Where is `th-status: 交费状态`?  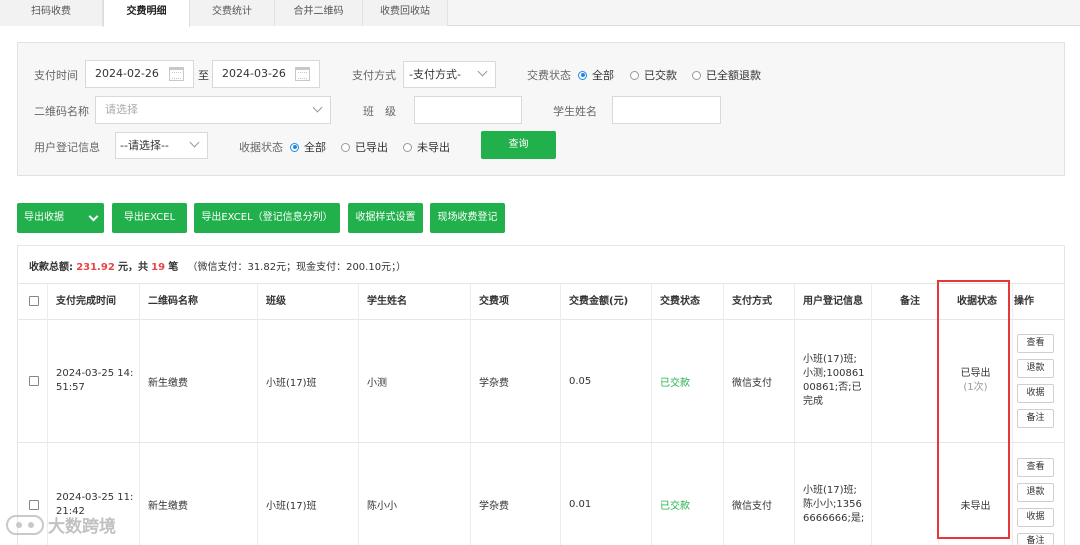
th-status: 交费状态 is located at coordinates (688, 302).